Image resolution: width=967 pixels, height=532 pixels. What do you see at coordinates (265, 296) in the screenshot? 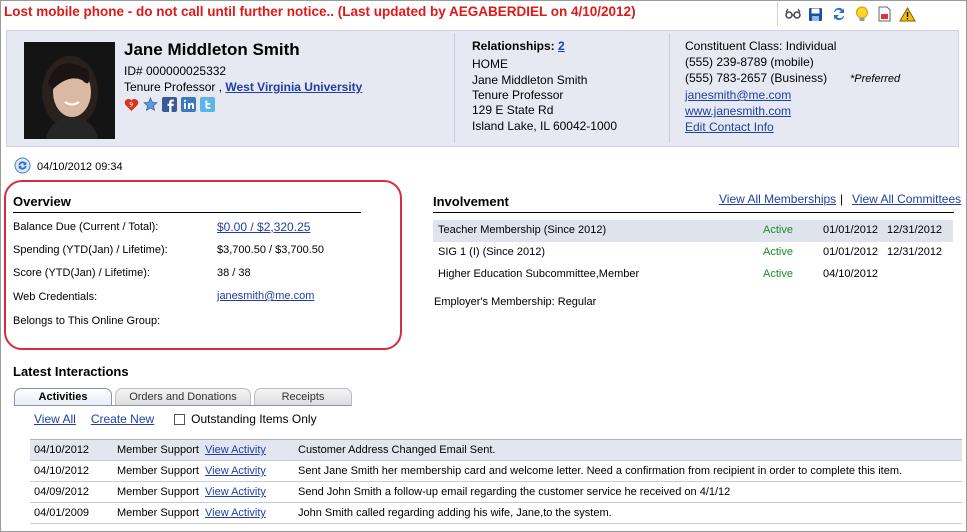
I see `web-credentials-link: janesmith@me.com` at bounding box center [265, 296].